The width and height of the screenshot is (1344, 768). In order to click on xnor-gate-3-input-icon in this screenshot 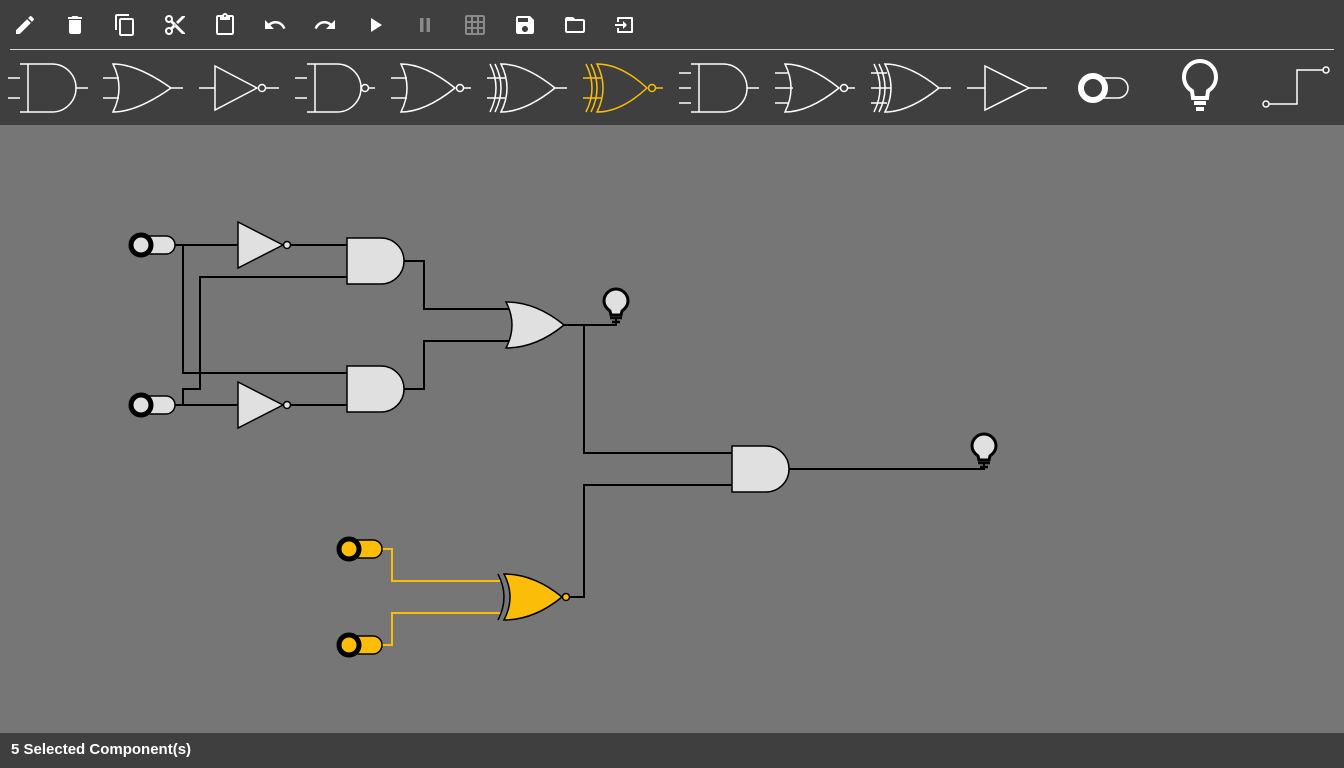, I will do `click(912, 88)`.